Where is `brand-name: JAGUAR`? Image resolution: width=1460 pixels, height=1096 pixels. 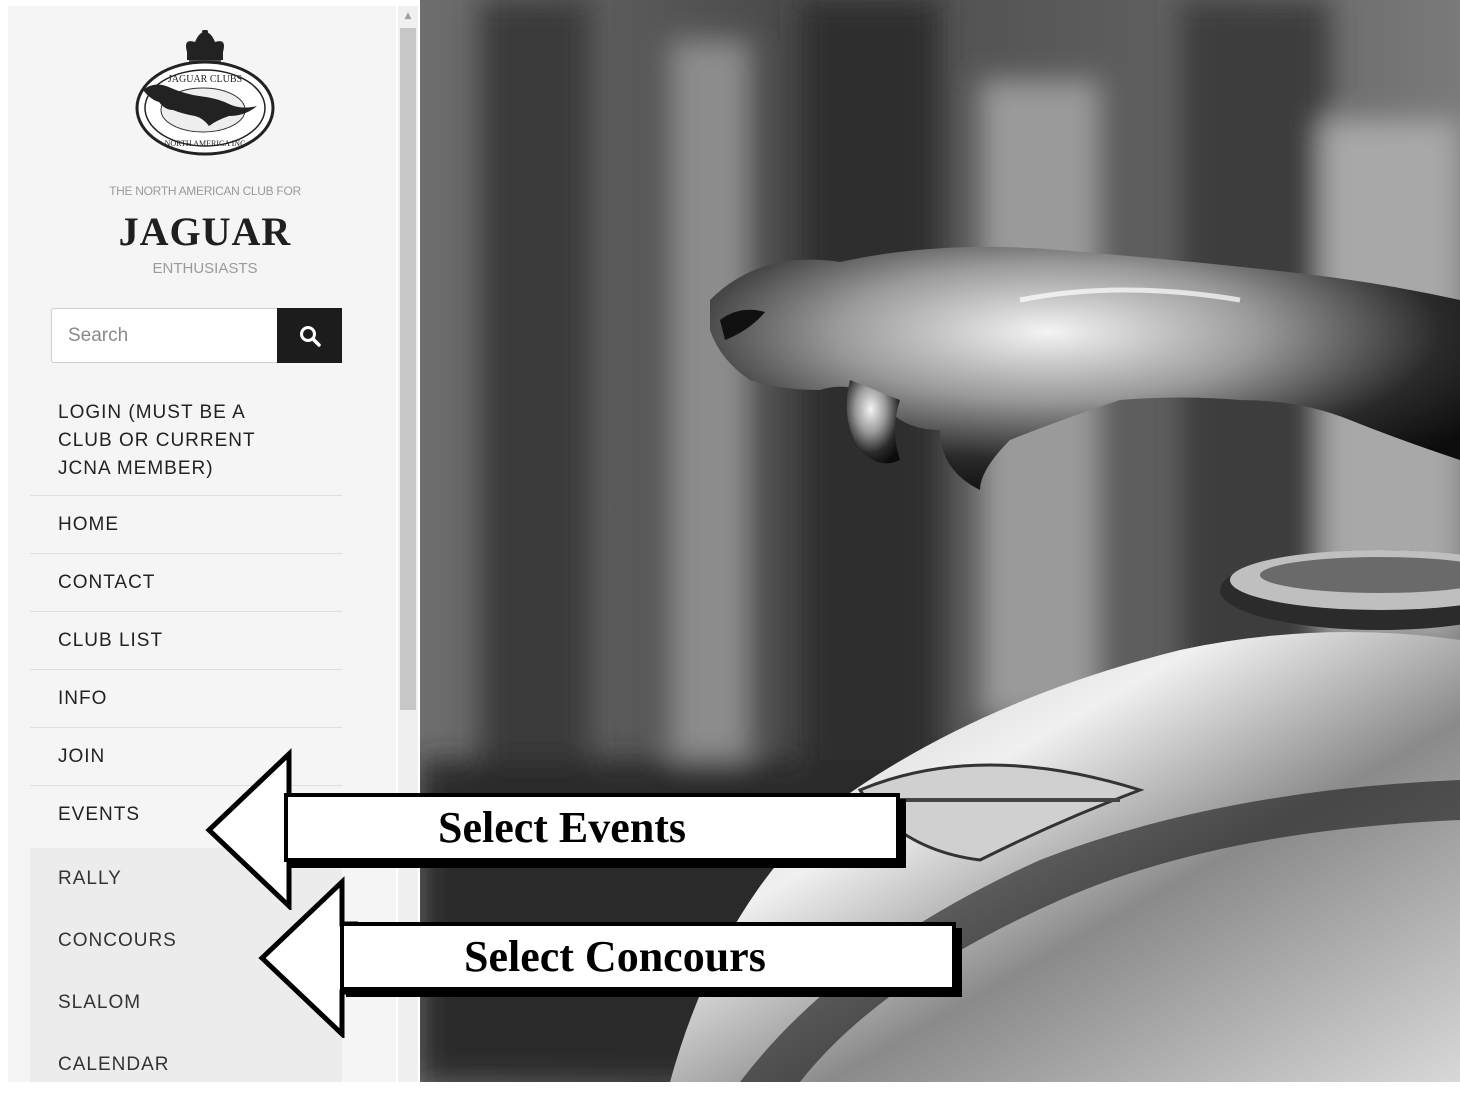
brand-name: JAGUAR is located at coordinates (205, 231).